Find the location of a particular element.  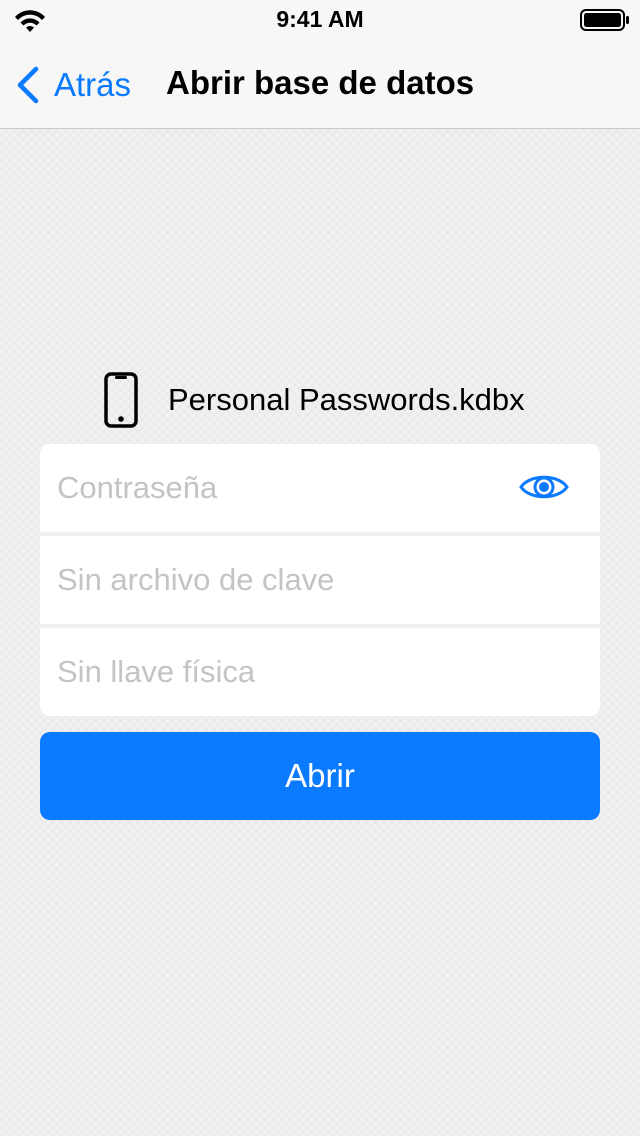

status-bar: 9:41 AM is located at coordinates (320, 20).